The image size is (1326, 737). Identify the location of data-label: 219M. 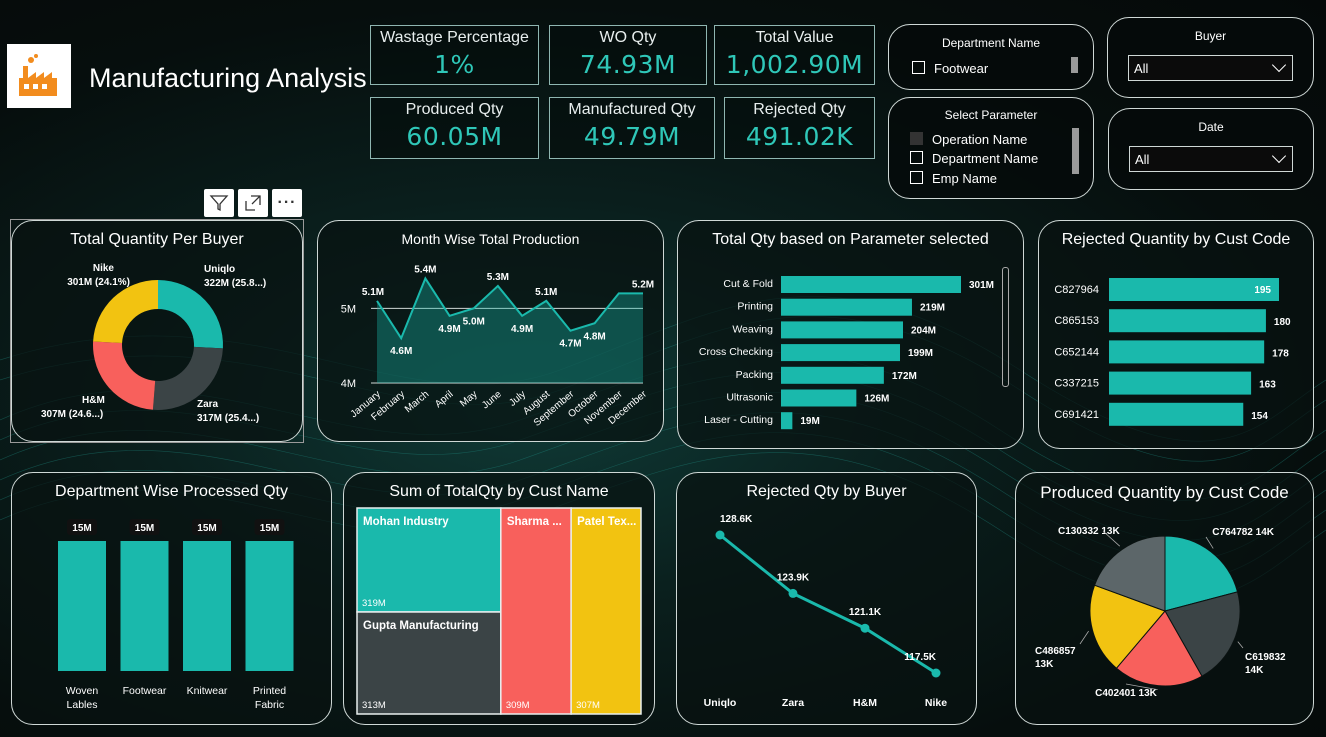
(932, 308).